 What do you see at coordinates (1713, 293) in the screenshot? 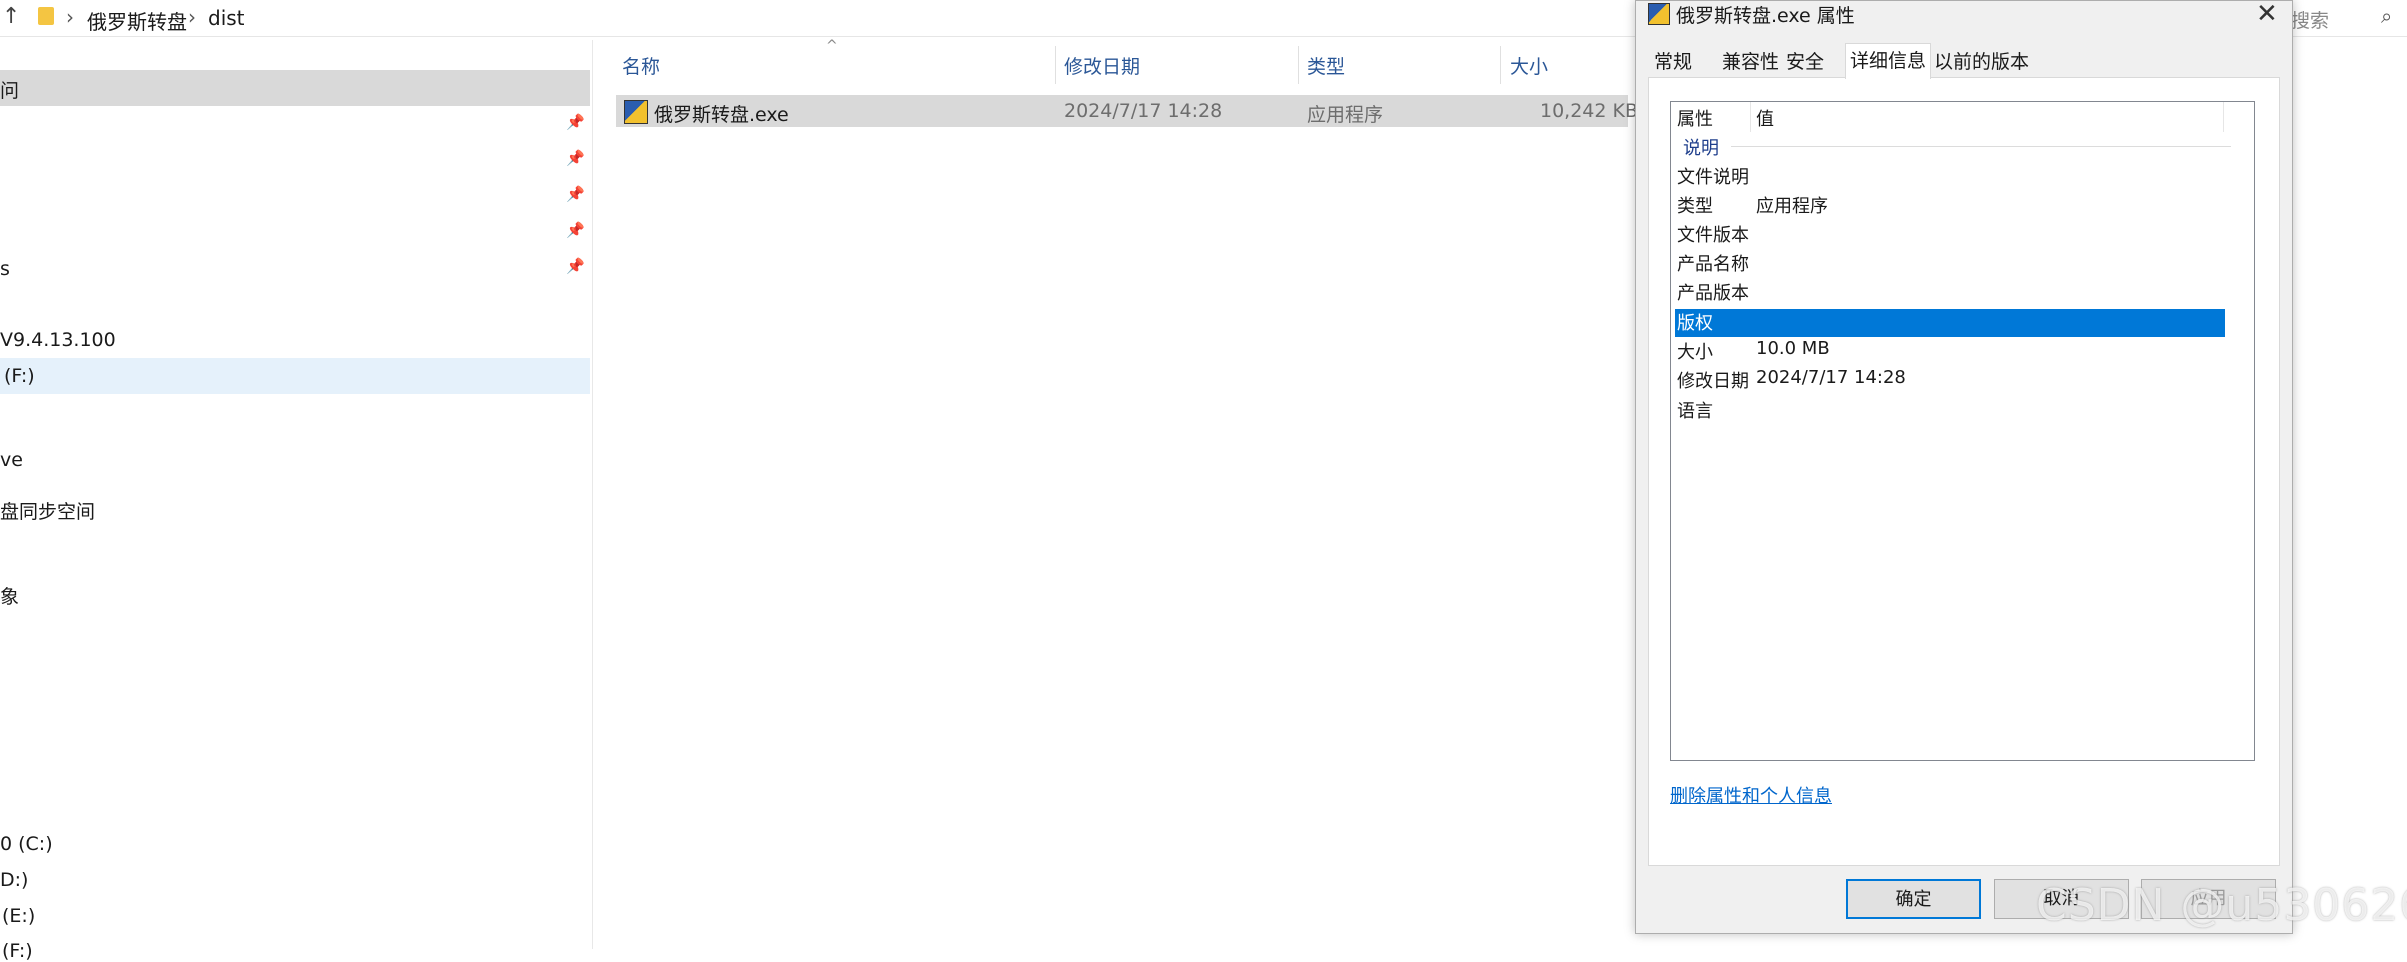
I see `row-property: 产品版本` at bounding box center [1713, 293].